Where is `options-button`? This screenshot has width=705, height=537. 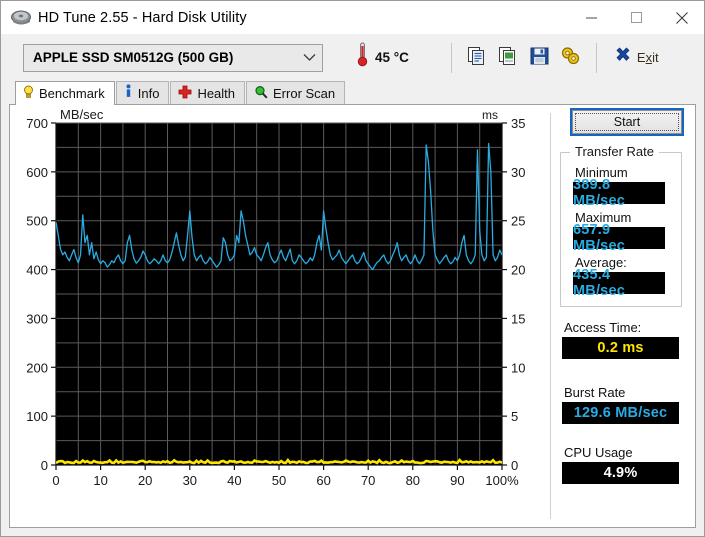 options-button is located at coordinates (570, 57).